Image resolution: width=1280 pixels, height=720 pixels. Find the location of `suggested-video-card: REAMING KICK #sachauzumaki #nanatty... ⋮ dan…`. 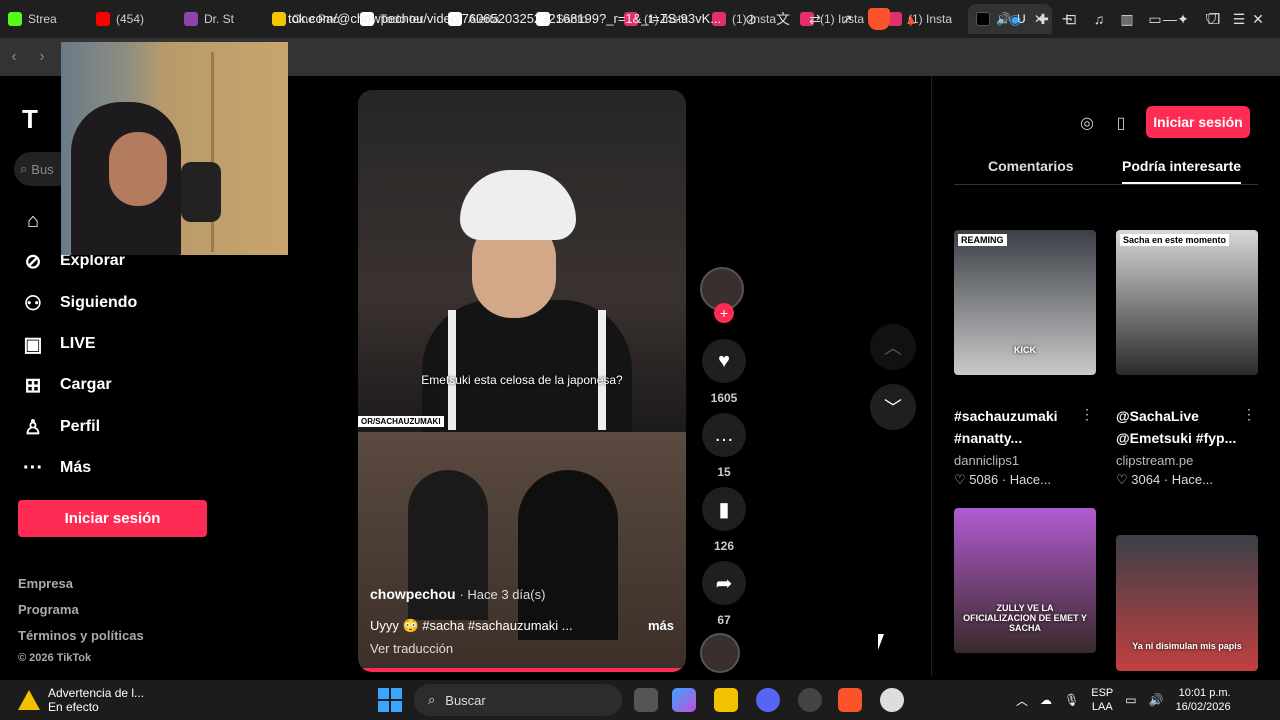

suggested-video-card: REAMING KICK #sachauzumaki #nanatty... ⋮ dan… is located at coordinates (1025, 359).